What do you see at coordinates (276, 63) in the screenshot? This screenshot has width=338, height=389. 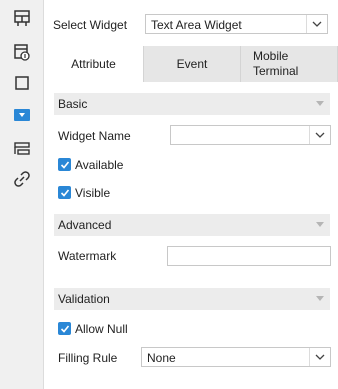 I see `tab-mobile-terminal-label: Mobile Terminal` at bounding box center [276, 63].